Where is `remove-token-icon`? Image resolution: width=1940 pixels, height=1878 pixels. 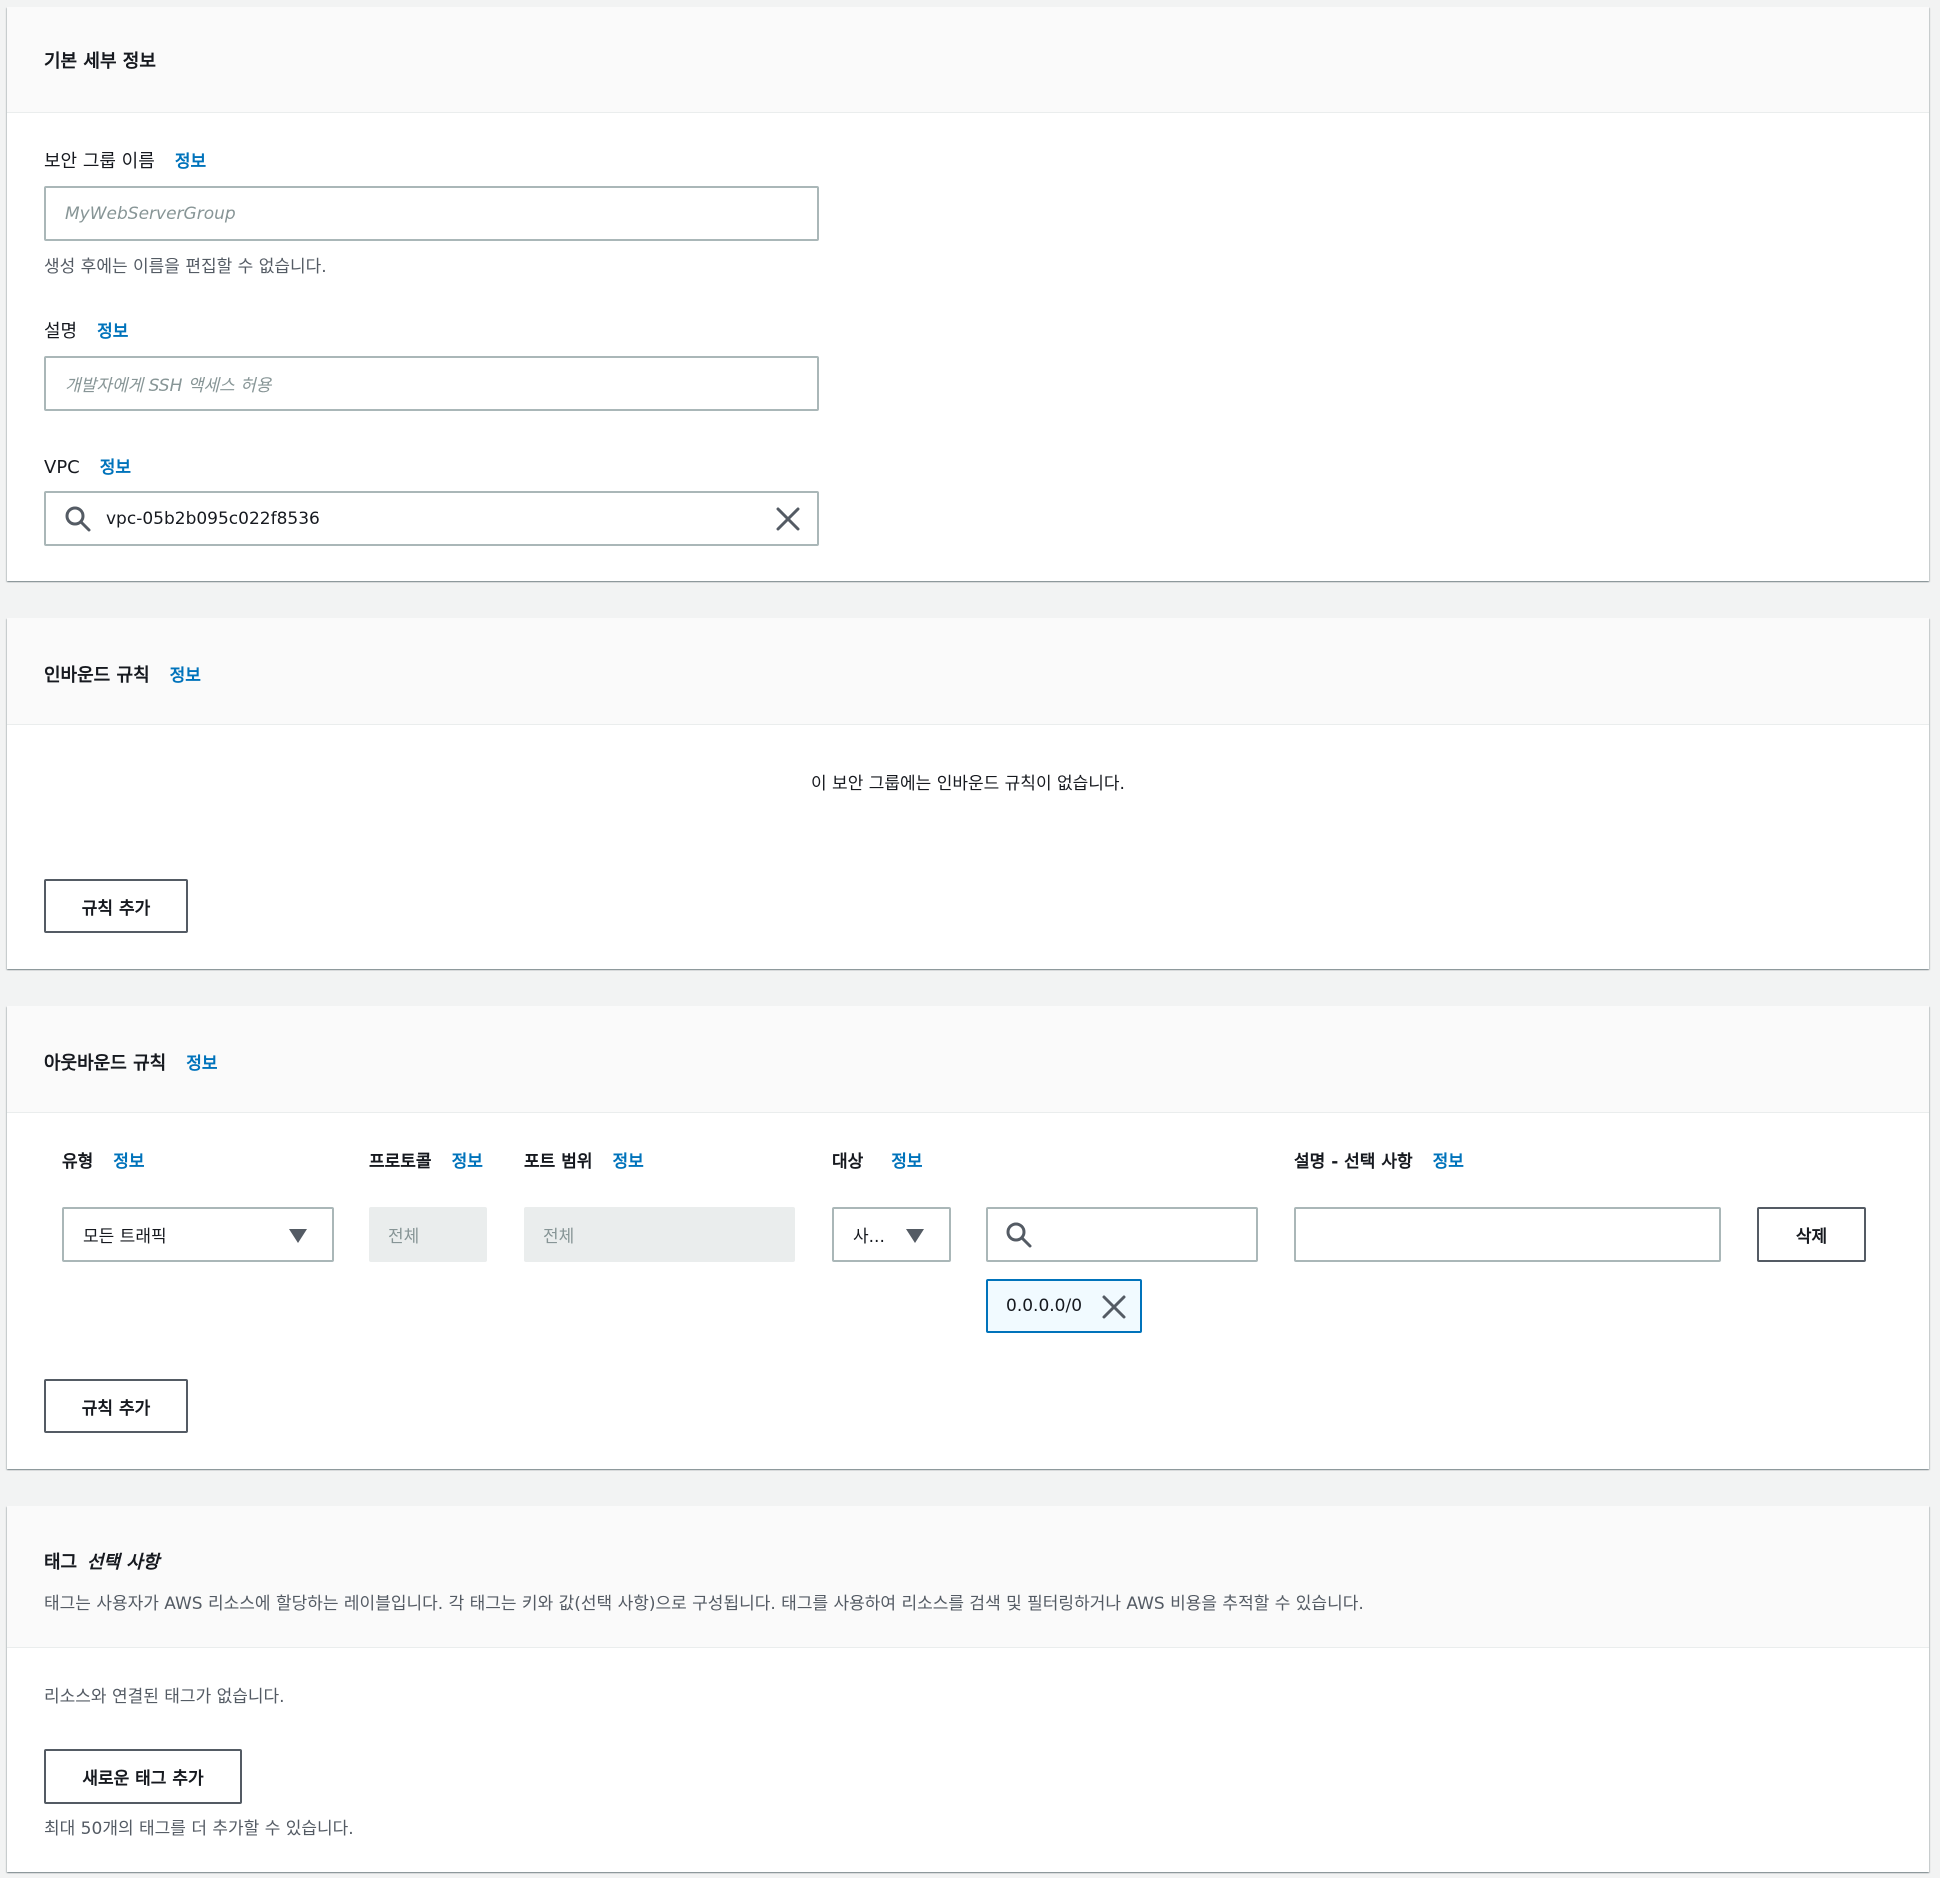 remove-token-icon is located at coordinates (1114, 1307).